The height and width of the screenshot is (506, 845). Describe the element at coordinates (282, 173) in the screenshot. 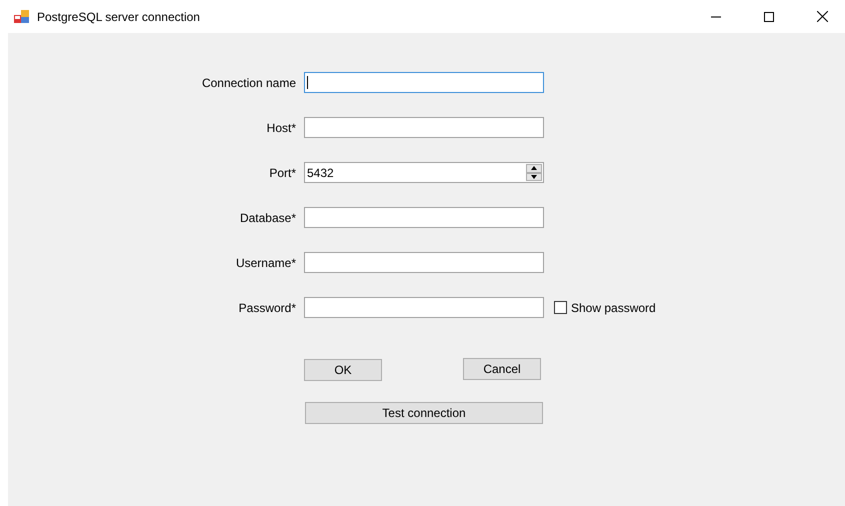

I see `field-label: Port*` at that location.